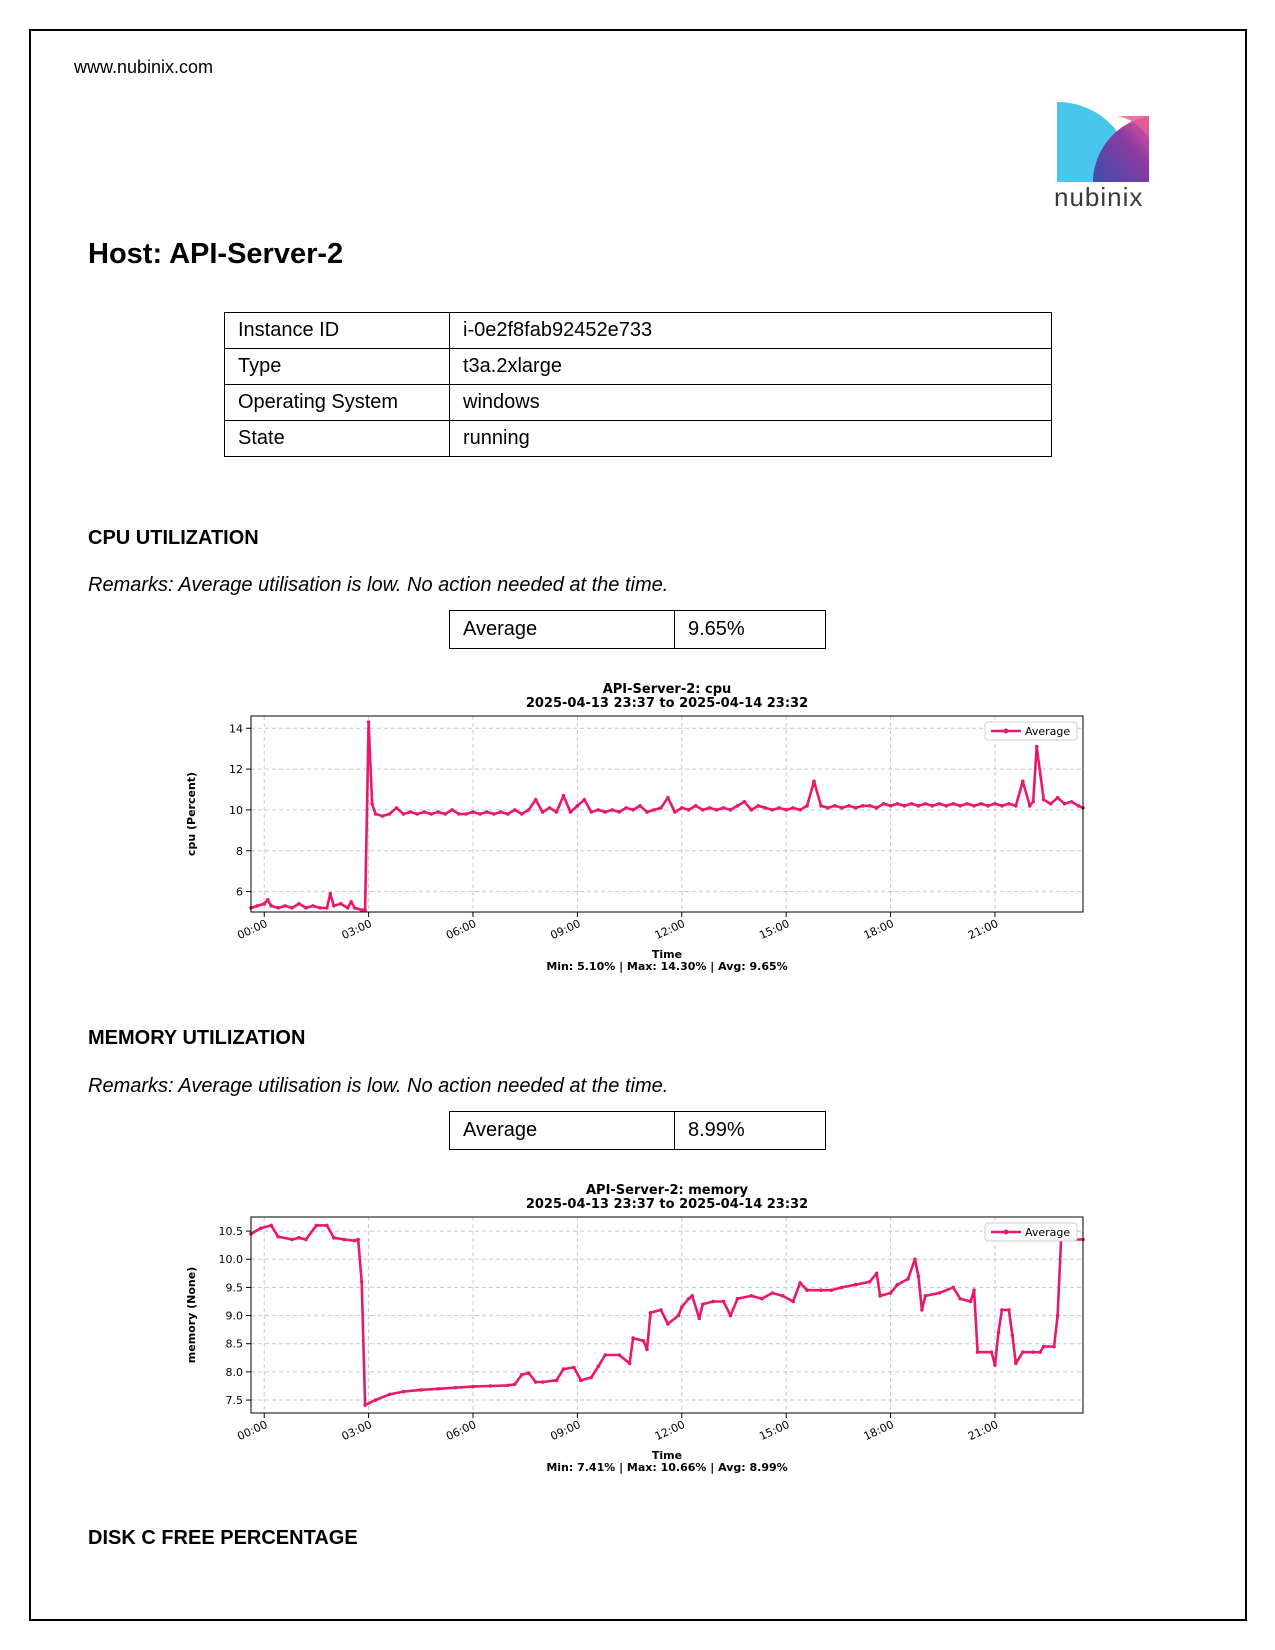 Image resolution: width=1275 pixels, height=1650 pixels. I want to click on y-axis-label: cpu (Percent), so click(191, 814).